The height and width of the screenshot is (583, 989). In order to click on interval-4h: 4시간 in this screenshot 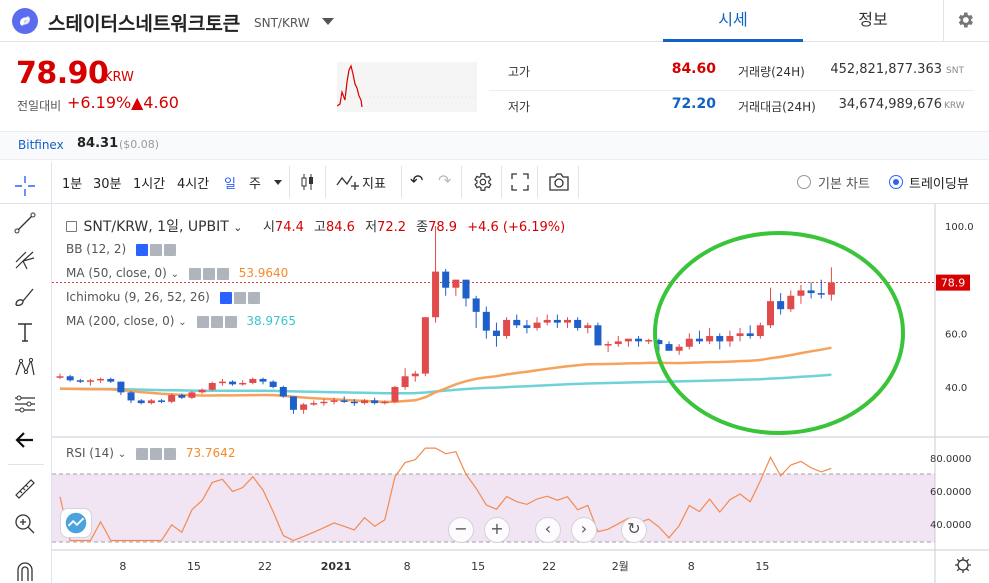, I will do `click(193, 182)`.